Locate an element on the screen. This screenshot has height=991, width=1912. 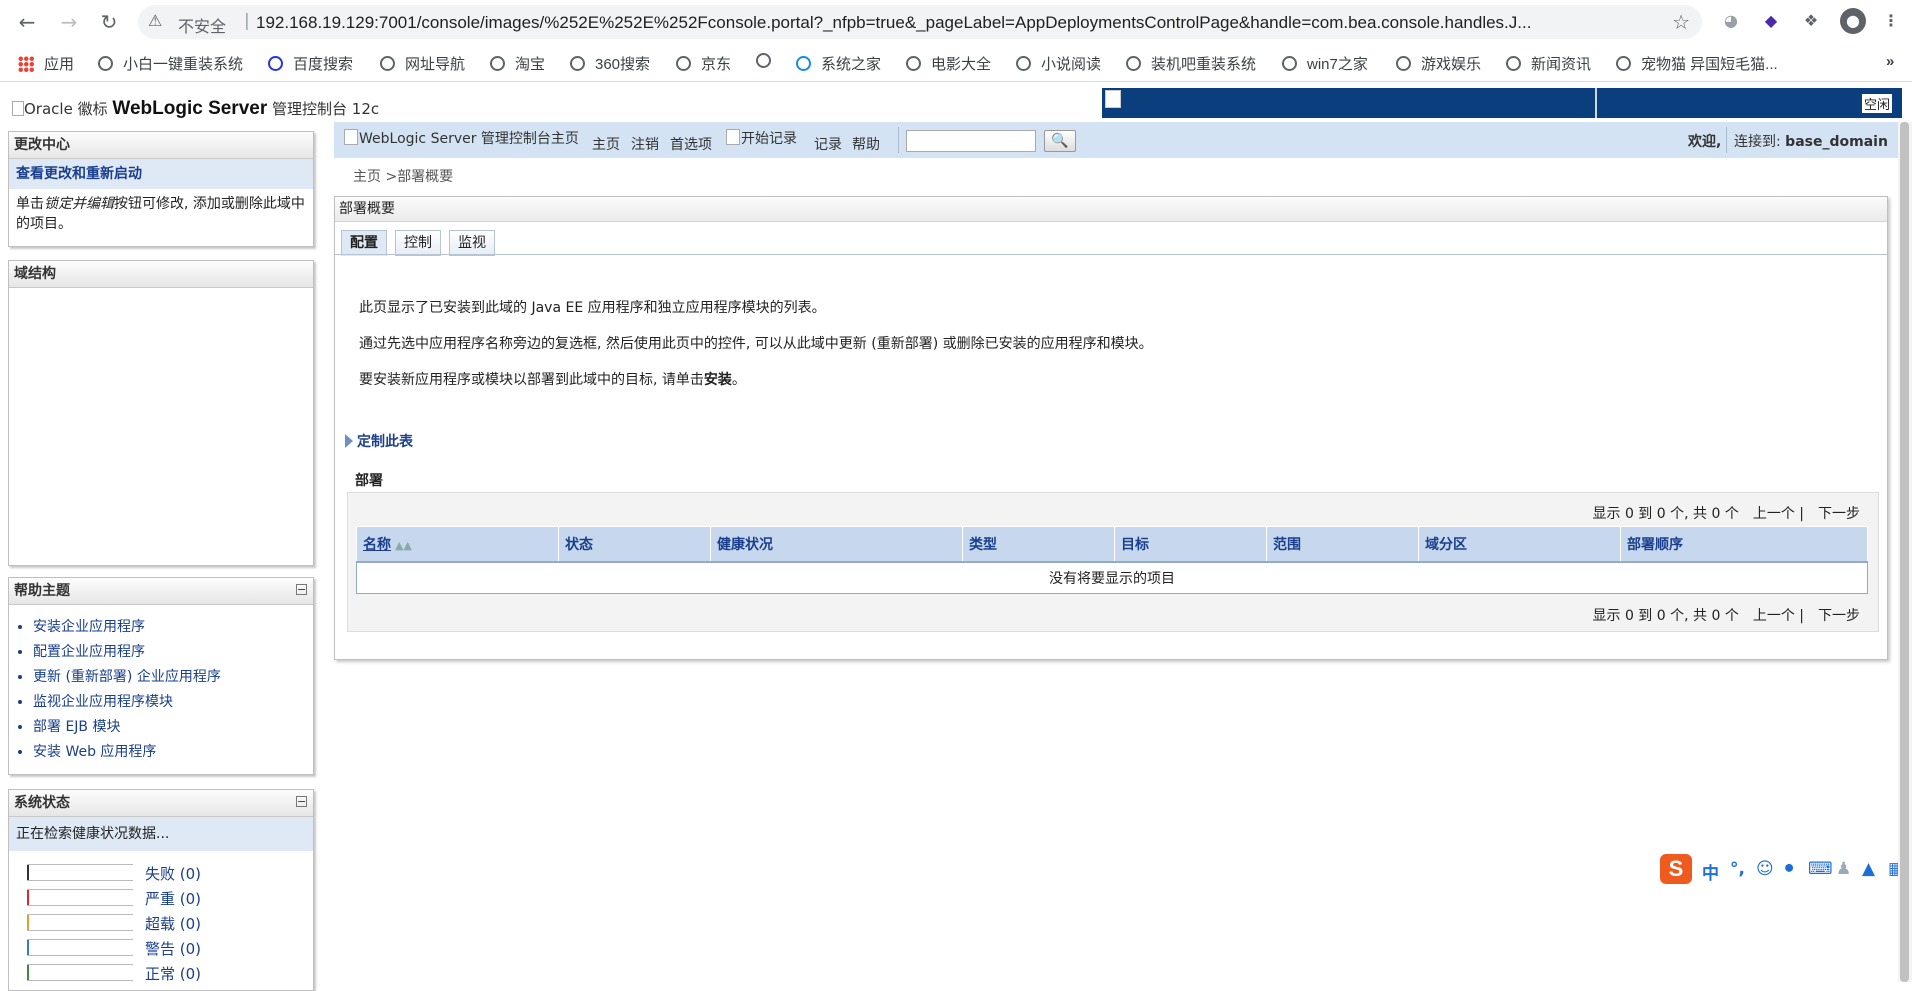
home-link: 主页 is located at coordinates (606, 144).